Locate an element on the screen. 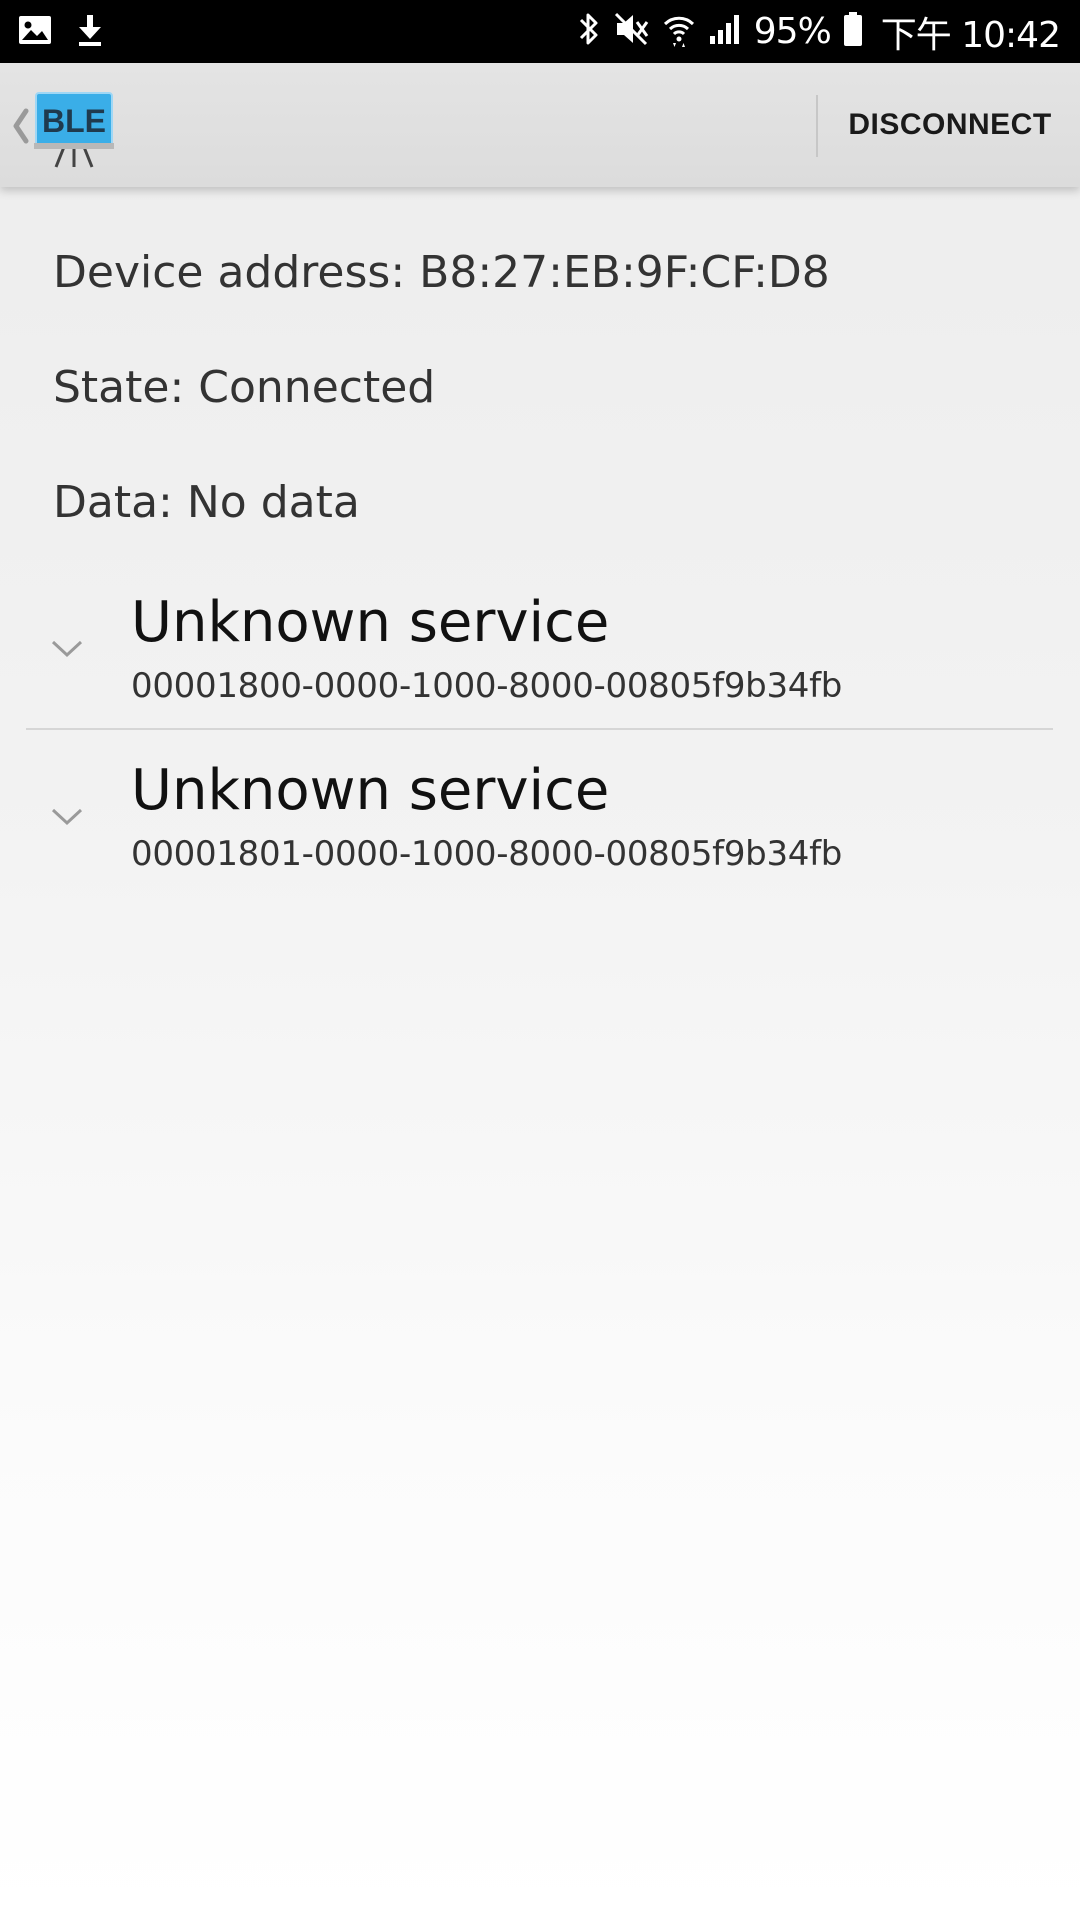 Image resolution: width=1080 pixels, height=1920 pixels. list-divider is located at coordinates (539, 729).